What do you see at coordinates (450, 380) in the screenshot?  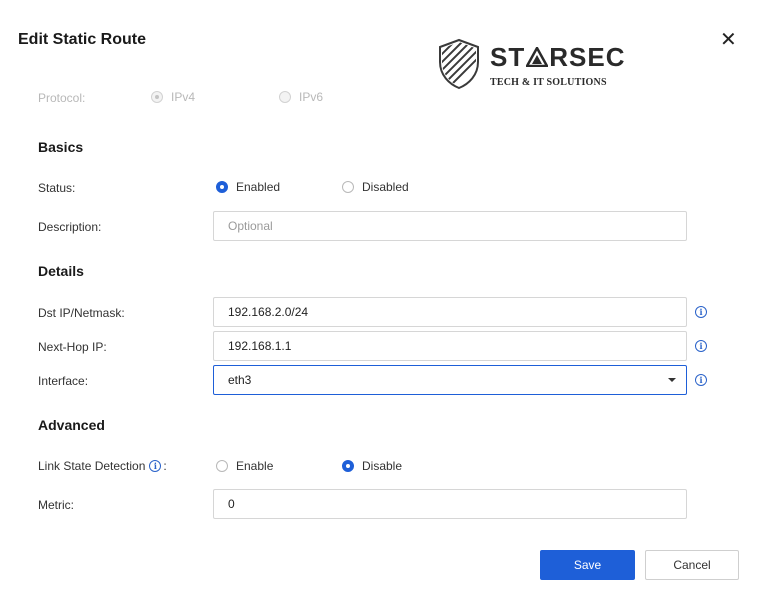 I see `interface-select: eth3` at bounding box center [450, 380].